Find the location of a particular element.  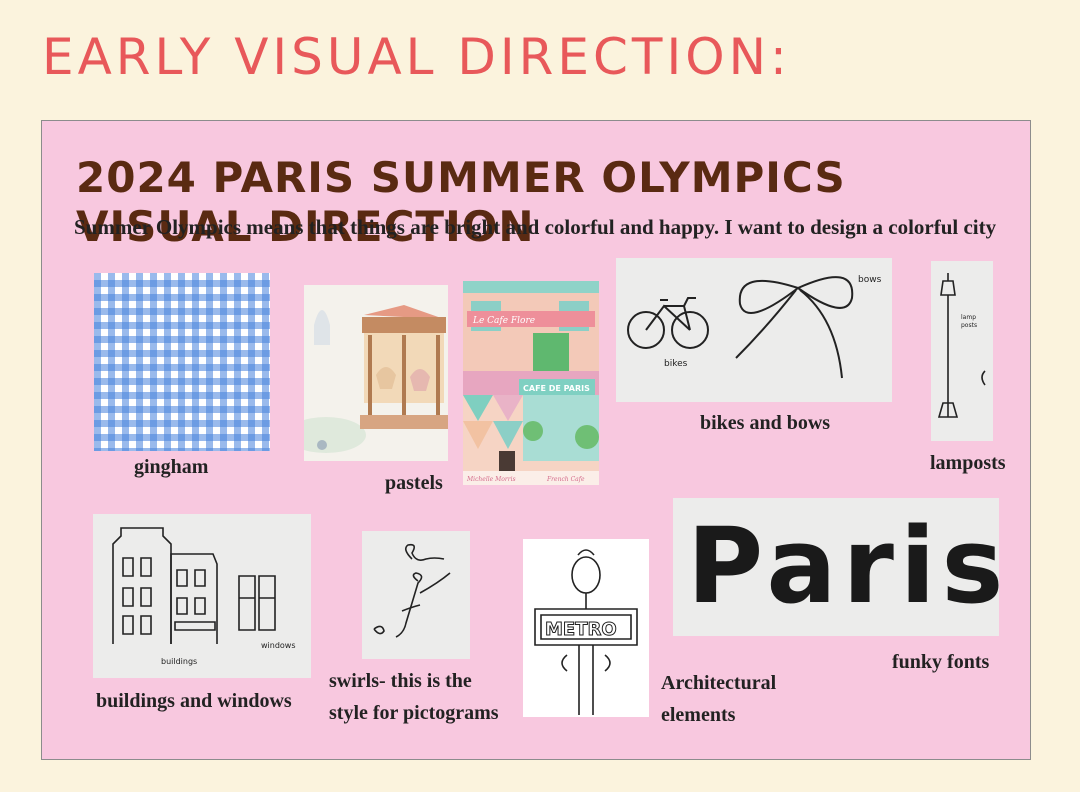

buildings-label: buildings is located at coordinates (179, 661).